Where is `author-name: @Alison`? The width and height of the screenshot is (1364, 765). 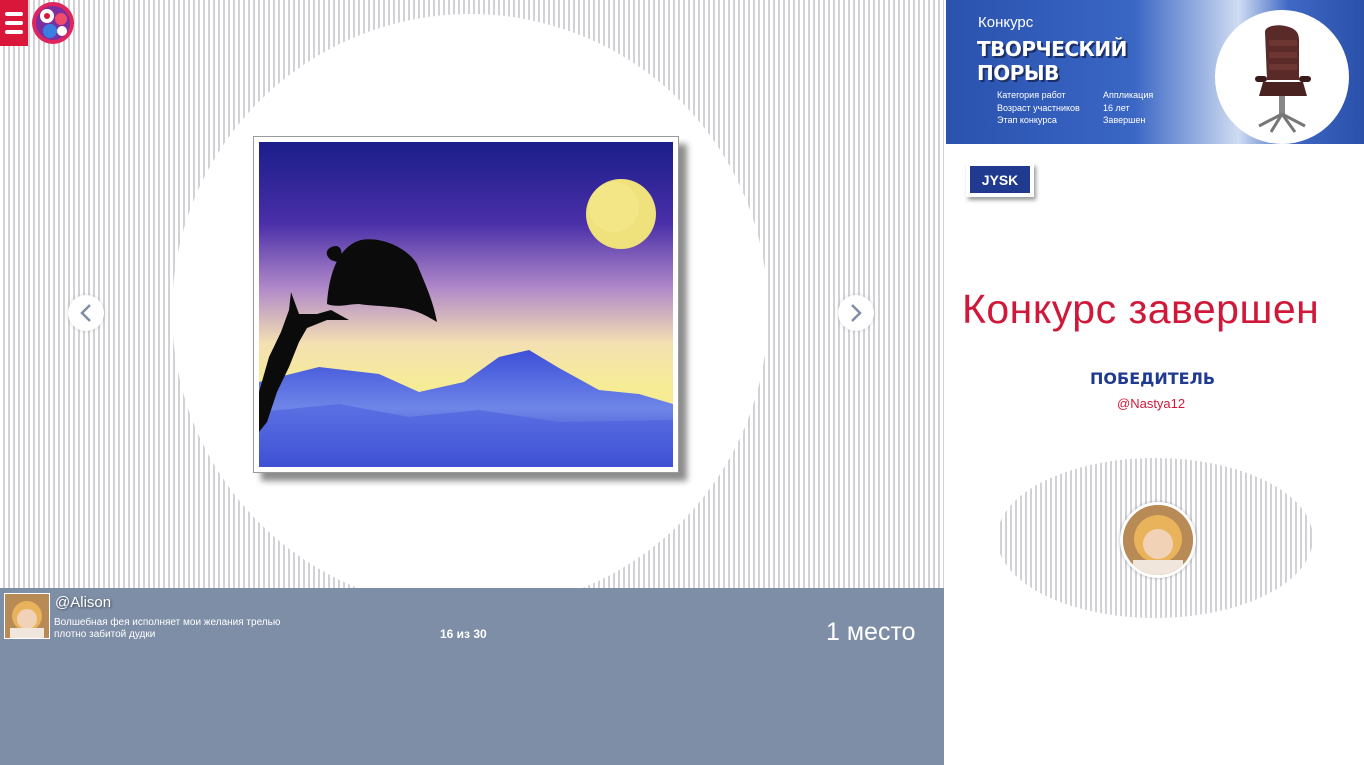
author-name: @Alison is located at coordinates (83, 602).